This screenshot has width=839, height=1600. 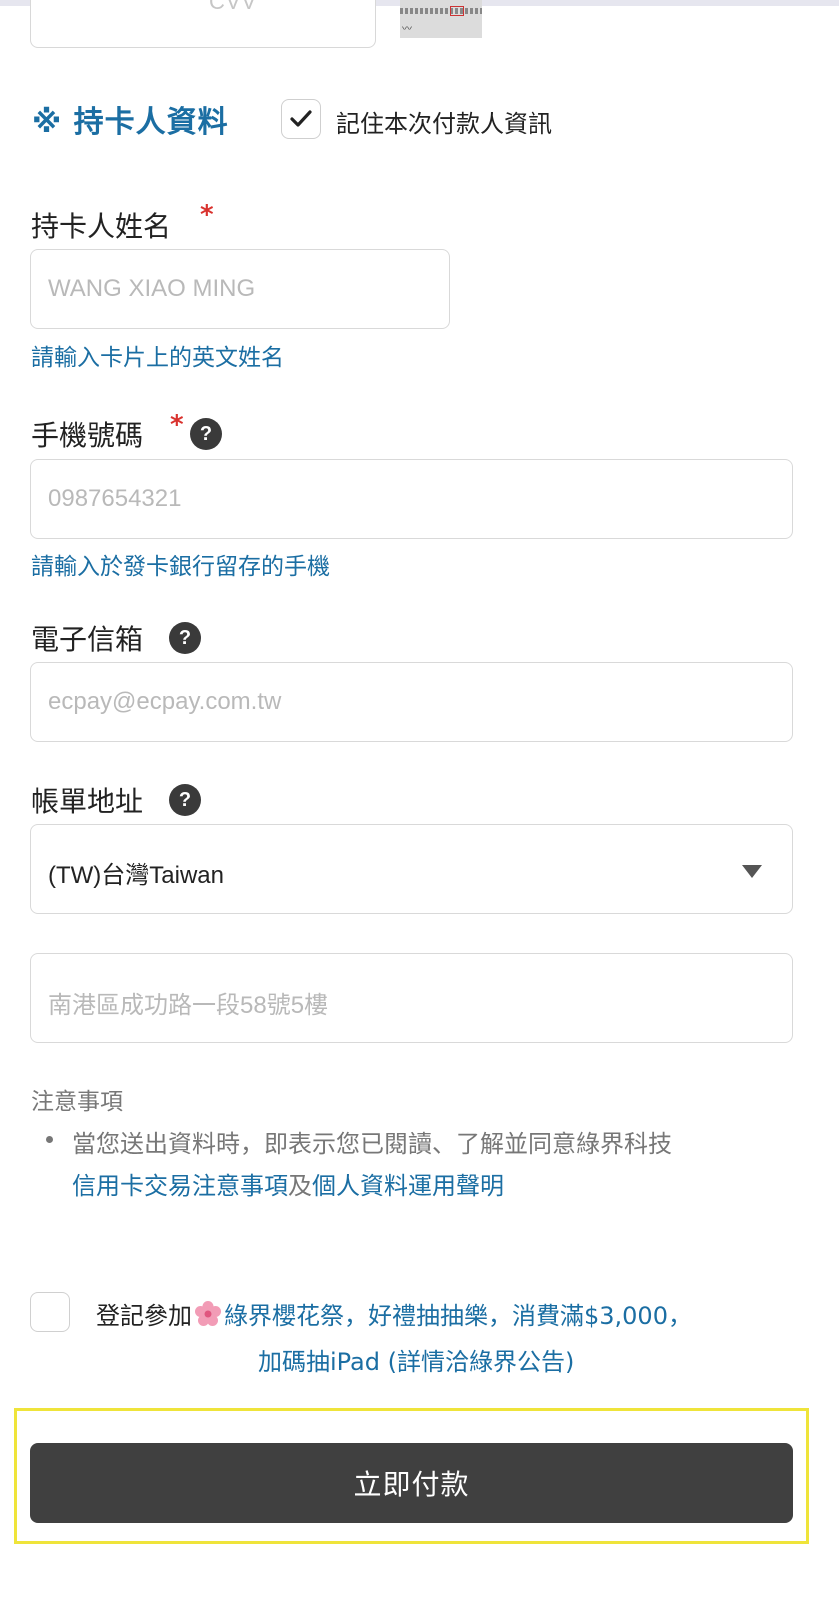 I want to click on phone-input: 0987654321, so click(x=411, y=499).